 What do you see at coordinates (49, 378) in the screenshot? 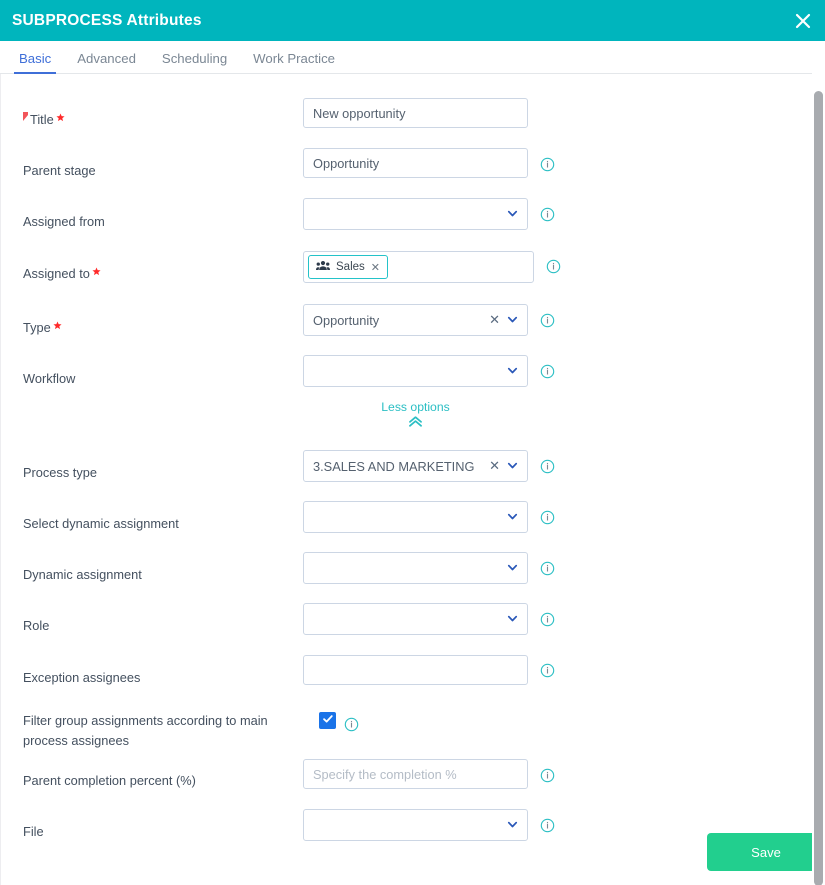
I see `label-text: Workflow` at bounding box center [49, 378].